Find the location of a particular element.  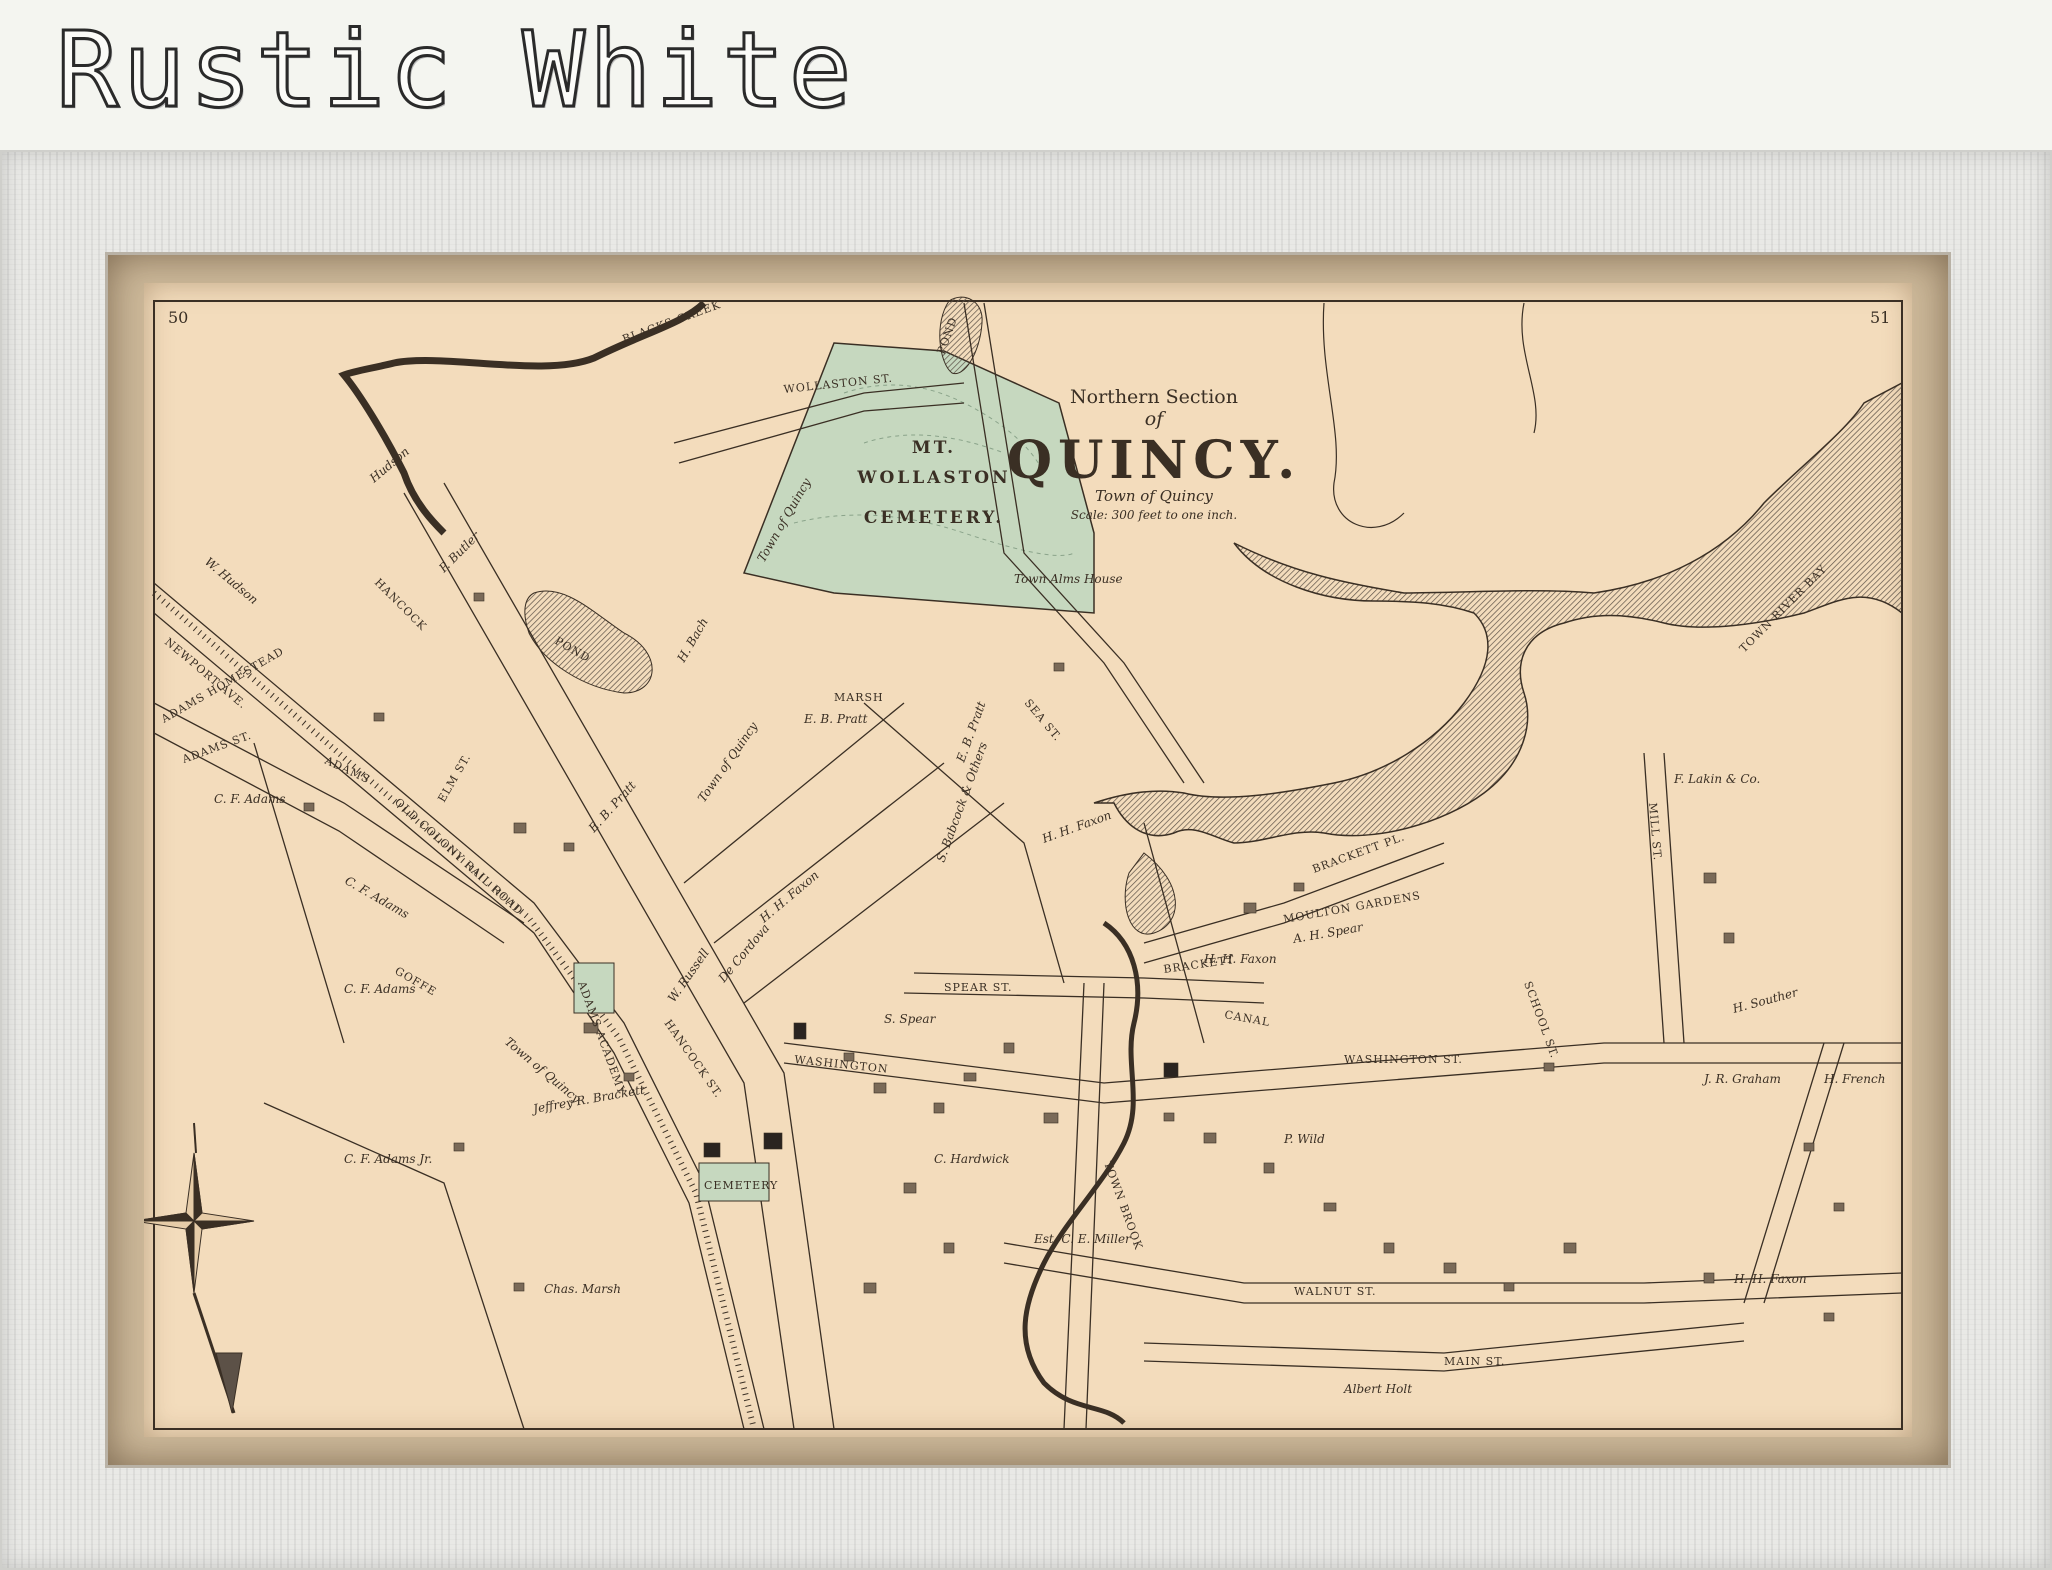

blacks-creek-label: BLACKS CREEK is located at coordinates (672, 322).